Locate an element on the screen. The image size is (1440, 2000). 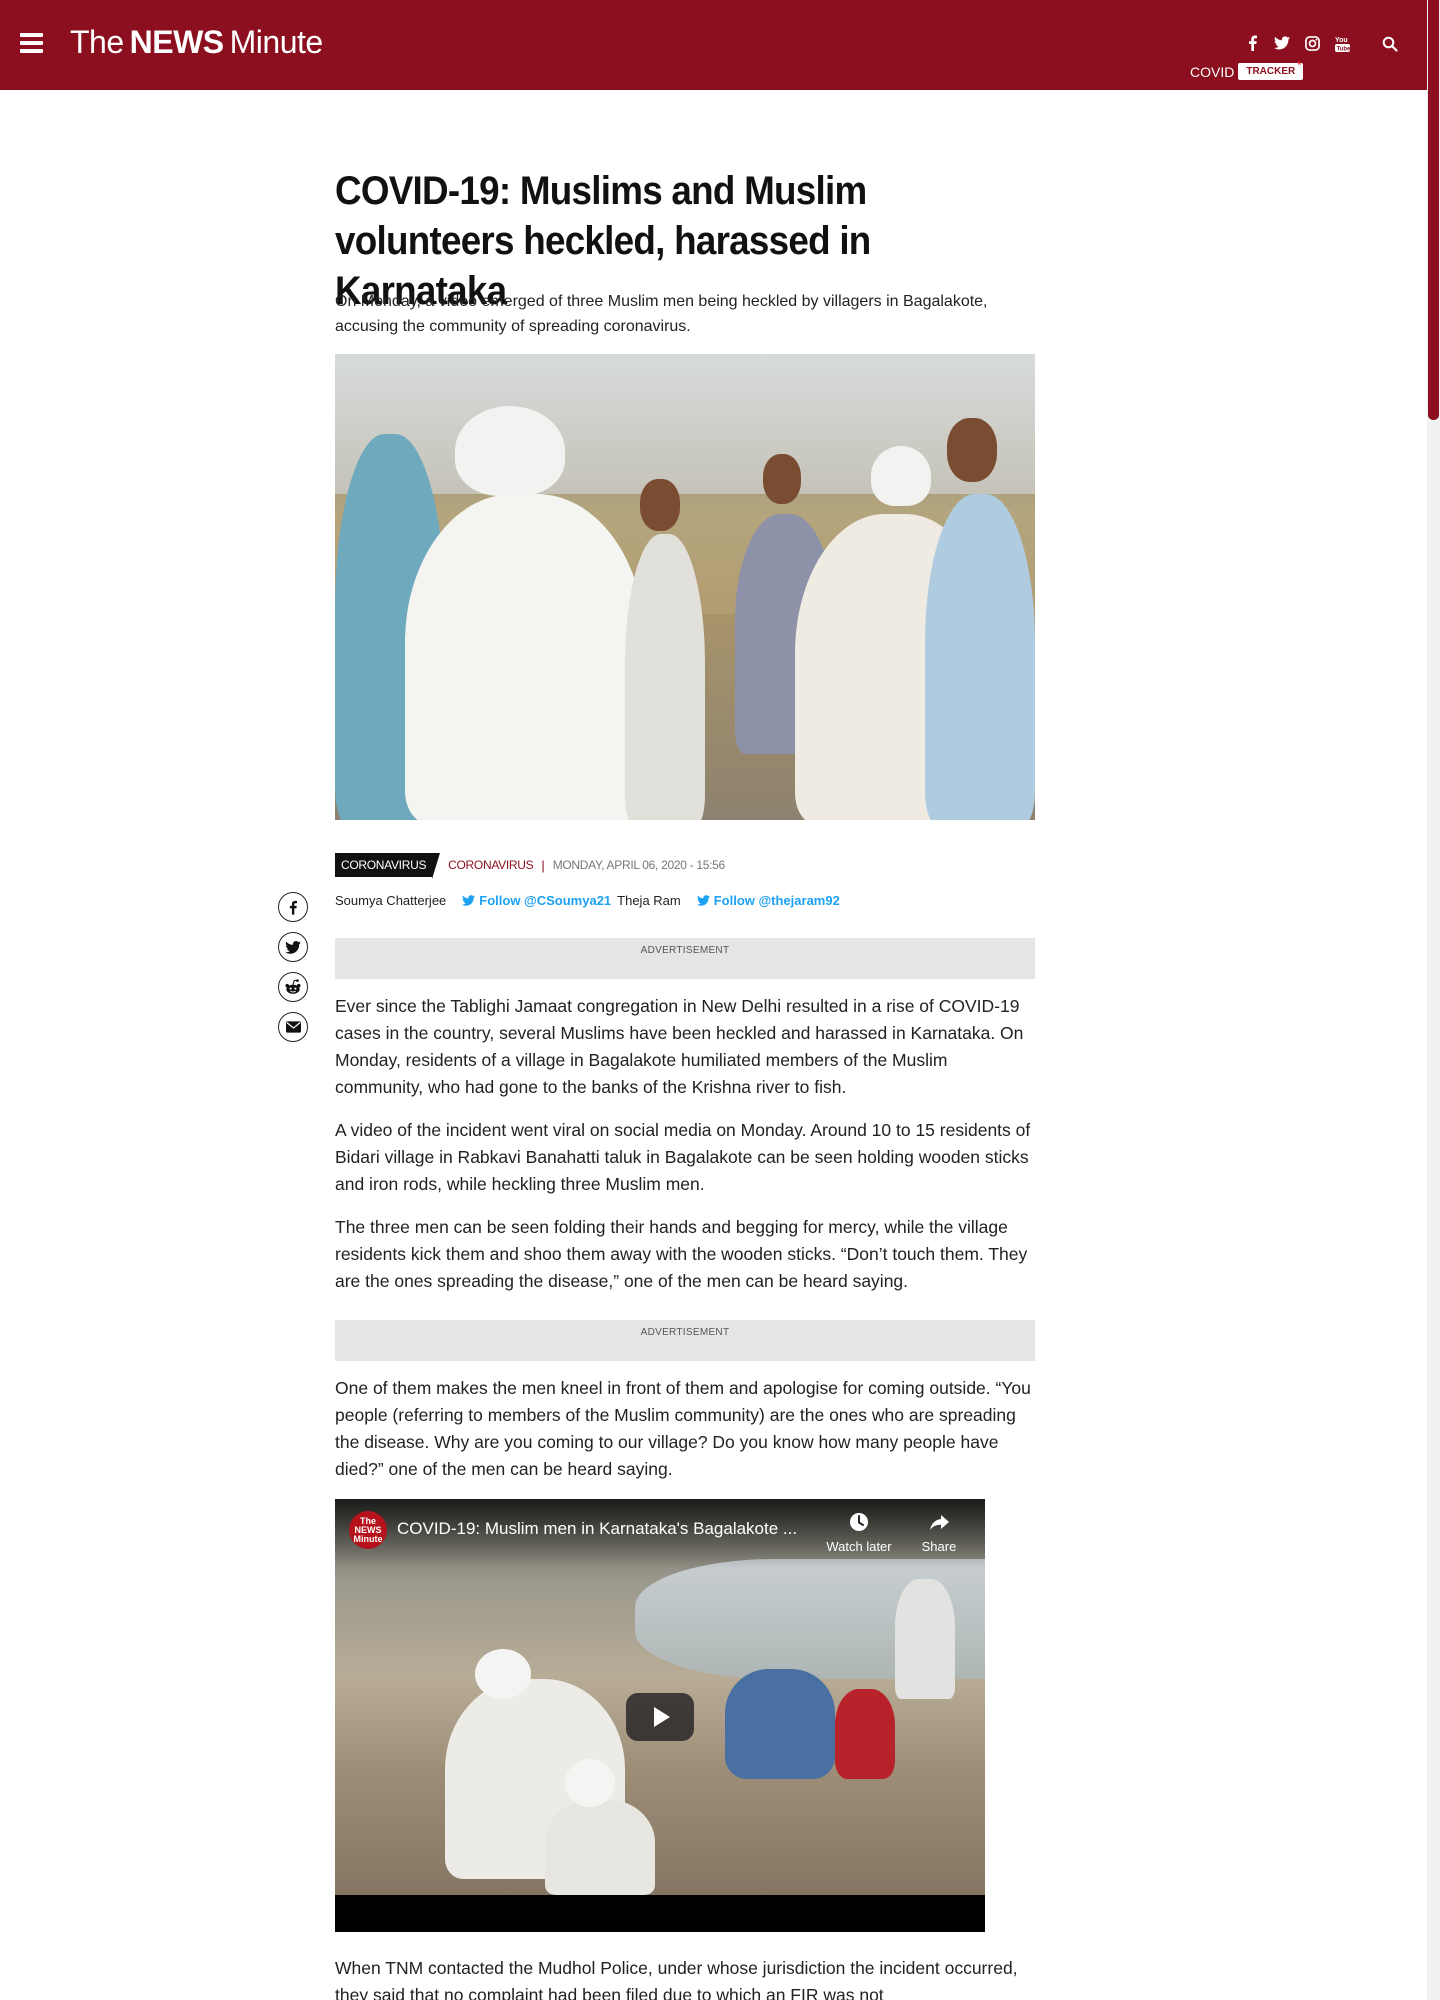
svg-text: You is located at coordinates (1341, 40).